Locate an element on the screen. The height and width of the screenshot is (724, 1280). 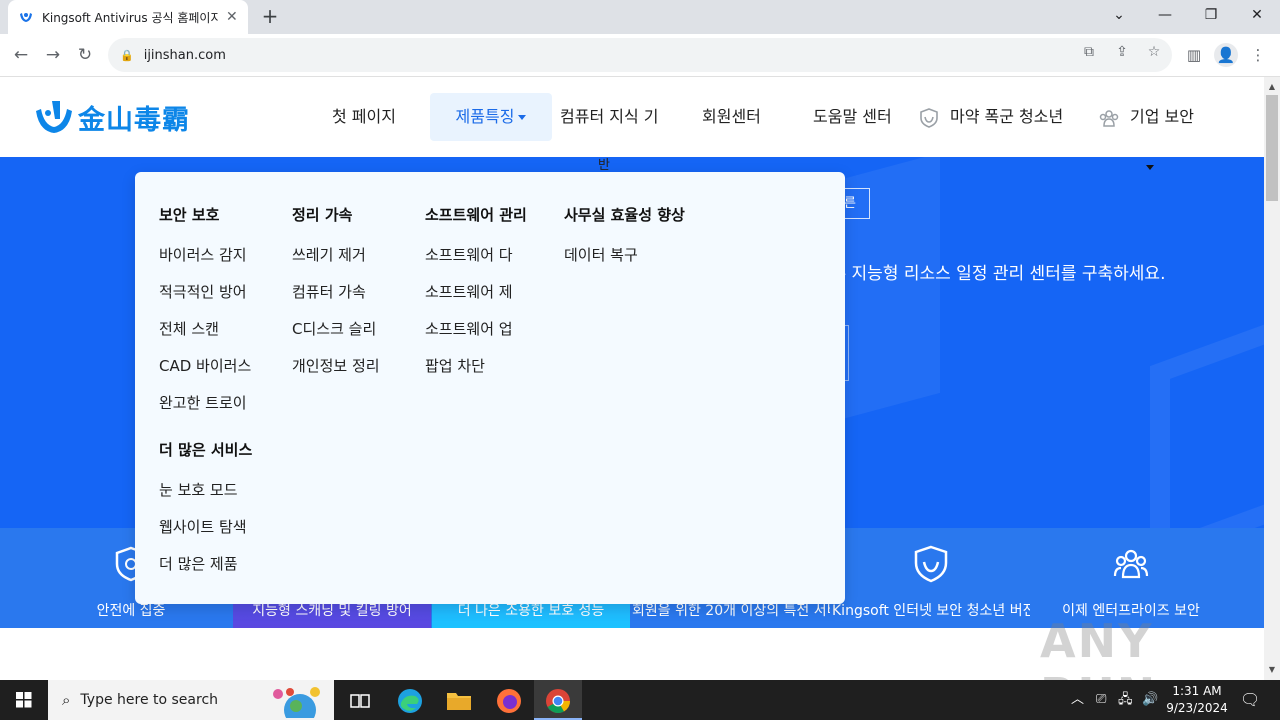
menu-item: 눈 보호 모드 is located at coordinates (198, 489).